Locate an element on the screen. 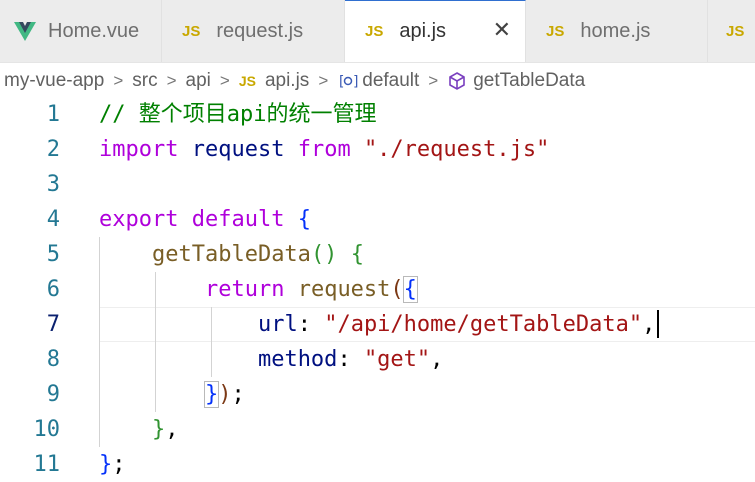  line-number: 7 is located at coordinates (53, 324).